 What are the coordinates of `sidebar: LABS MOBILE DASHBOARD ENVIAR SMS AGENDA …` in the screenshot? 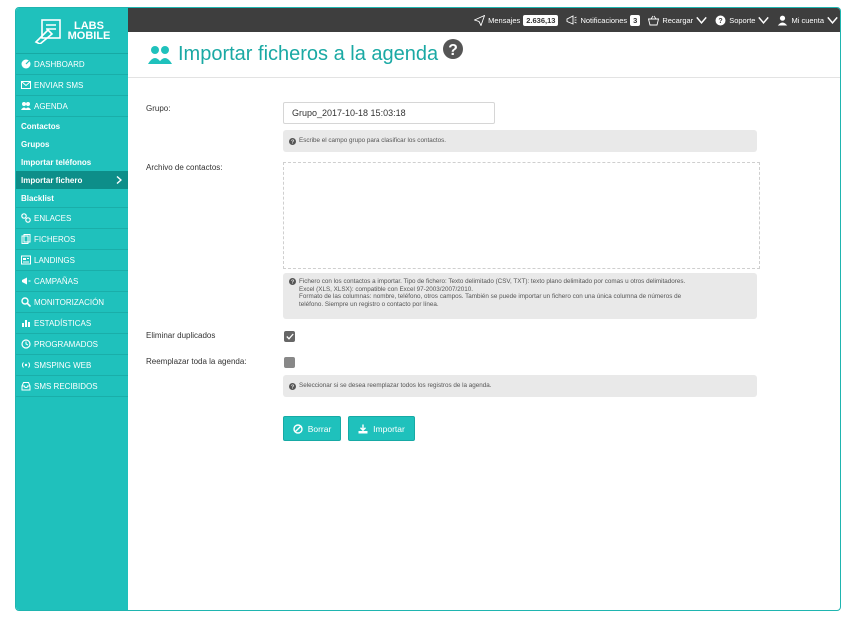 It's located at (72, 309).